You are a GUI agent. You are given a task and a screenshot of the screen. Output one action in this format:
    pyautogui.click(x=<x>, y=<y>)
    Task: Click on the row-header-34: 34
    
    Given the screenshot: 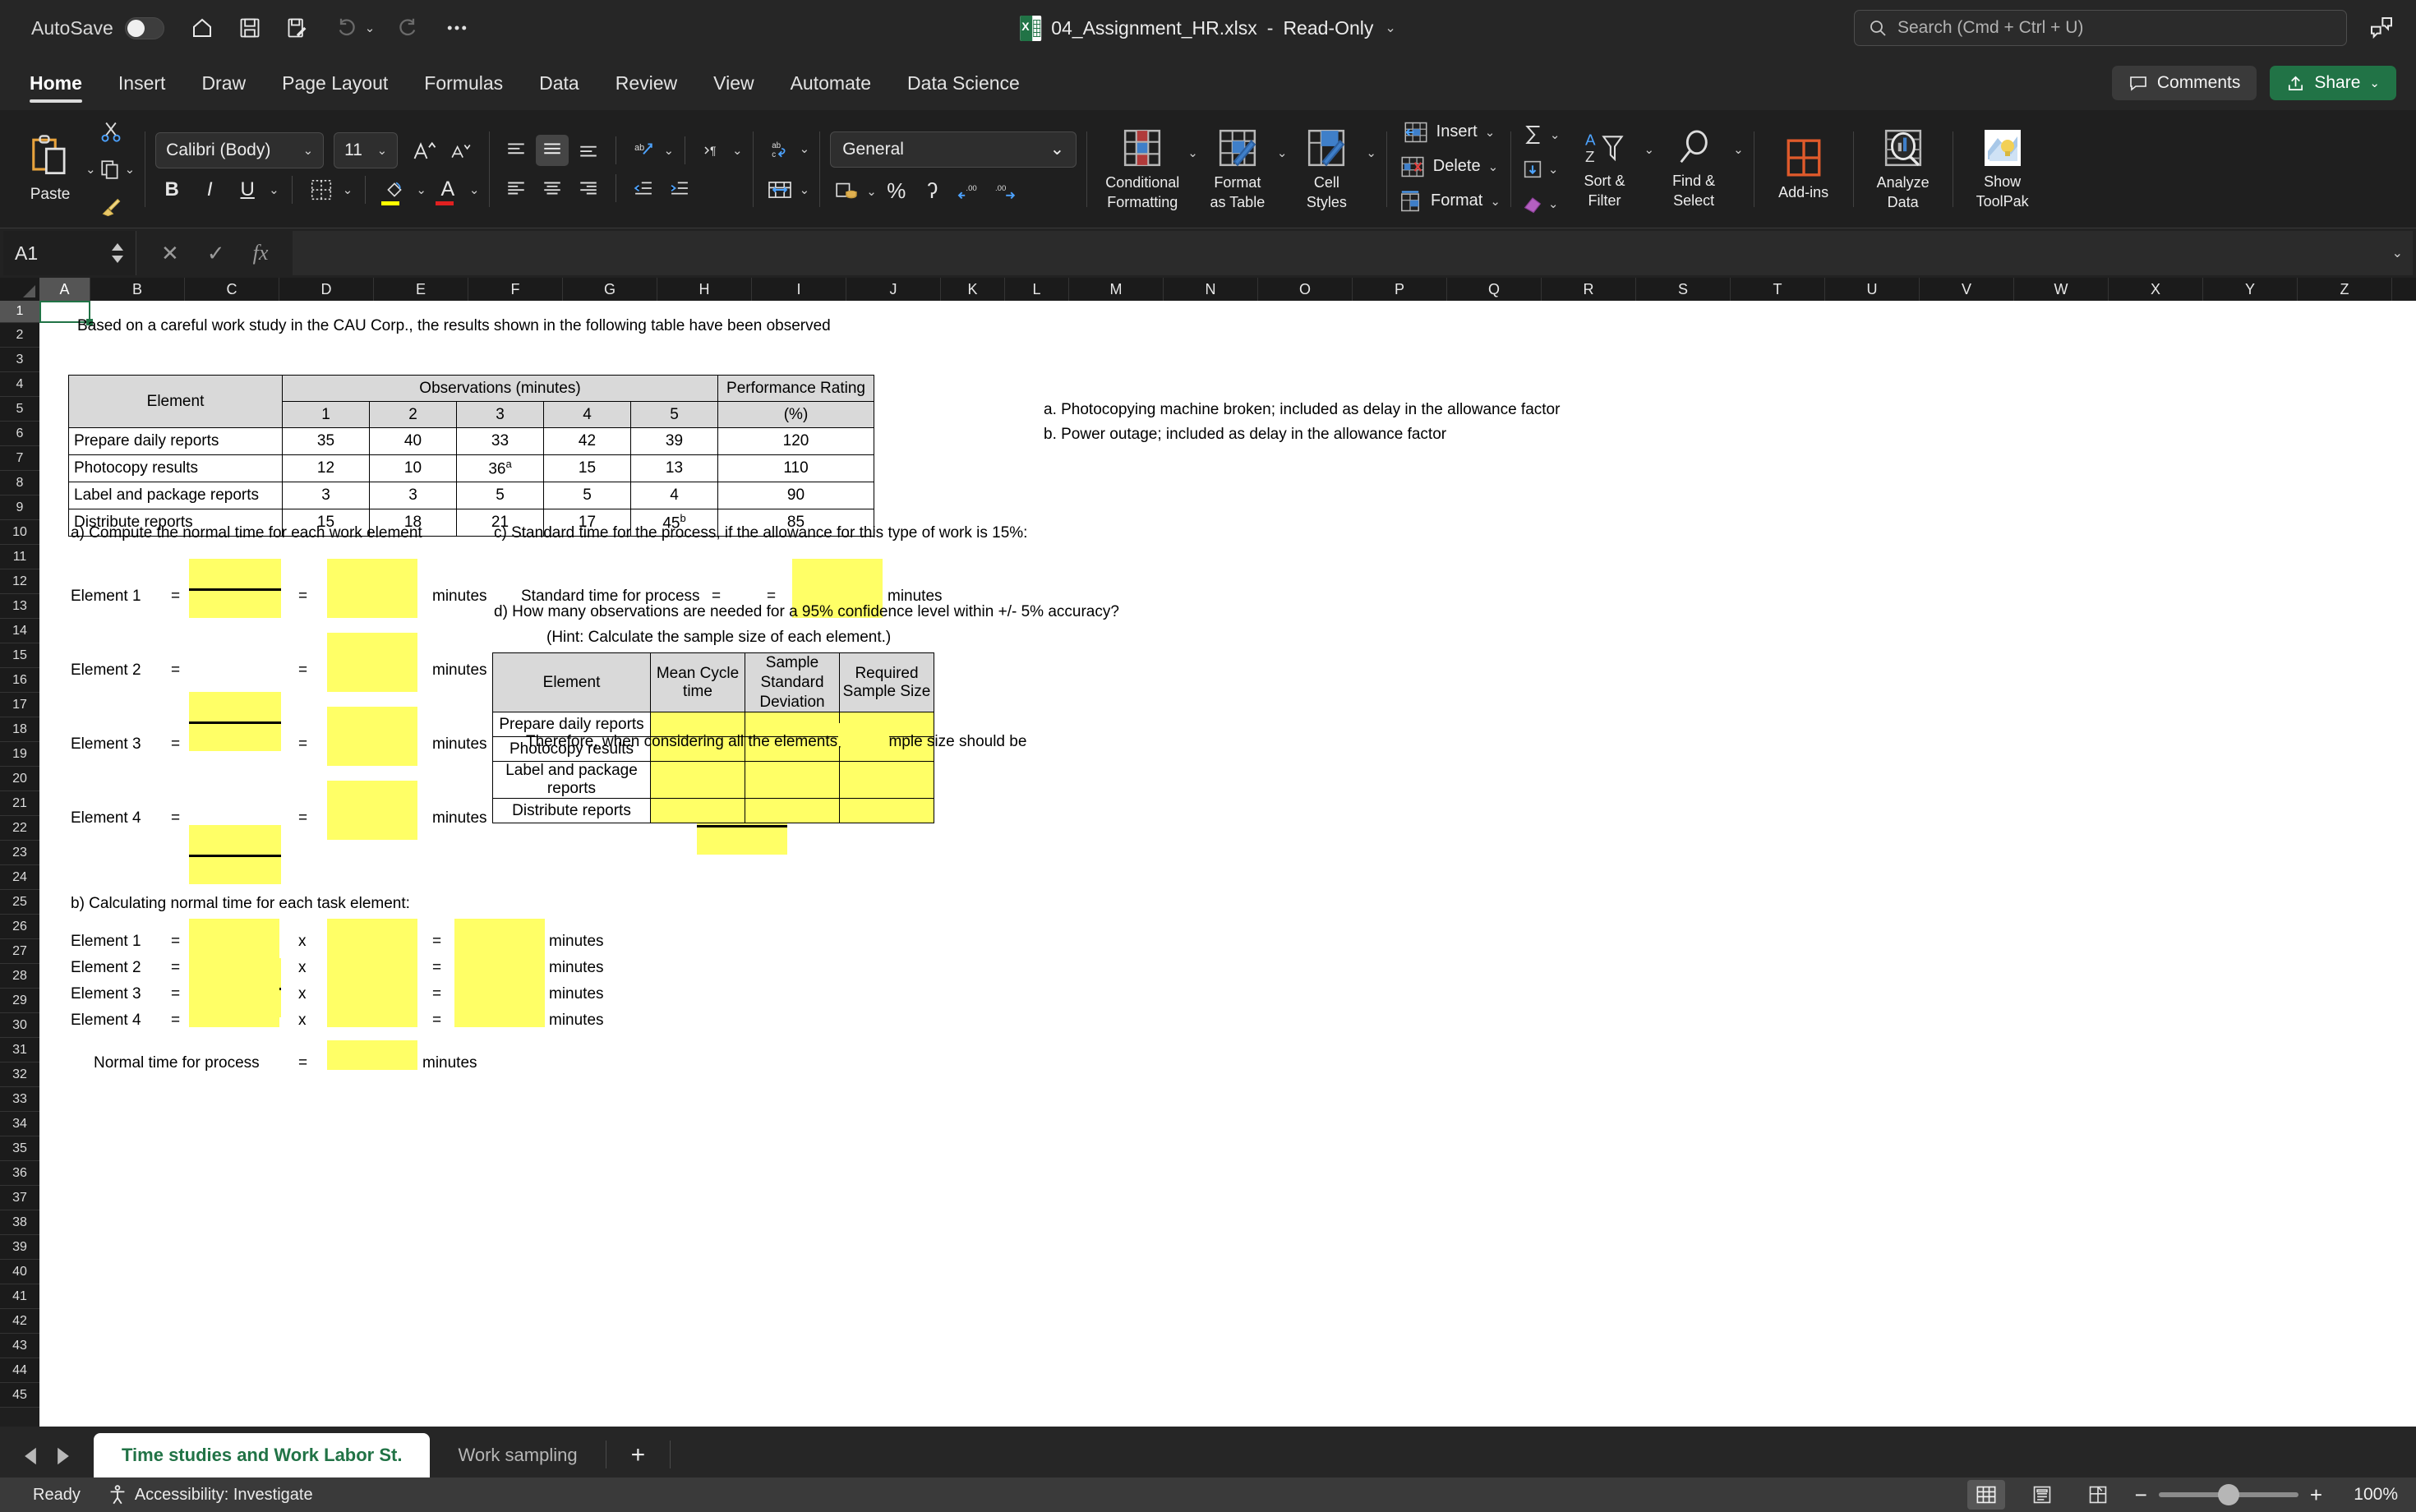 What is the action you would take?
    pyautogui.click(x=19, y=1124)
    